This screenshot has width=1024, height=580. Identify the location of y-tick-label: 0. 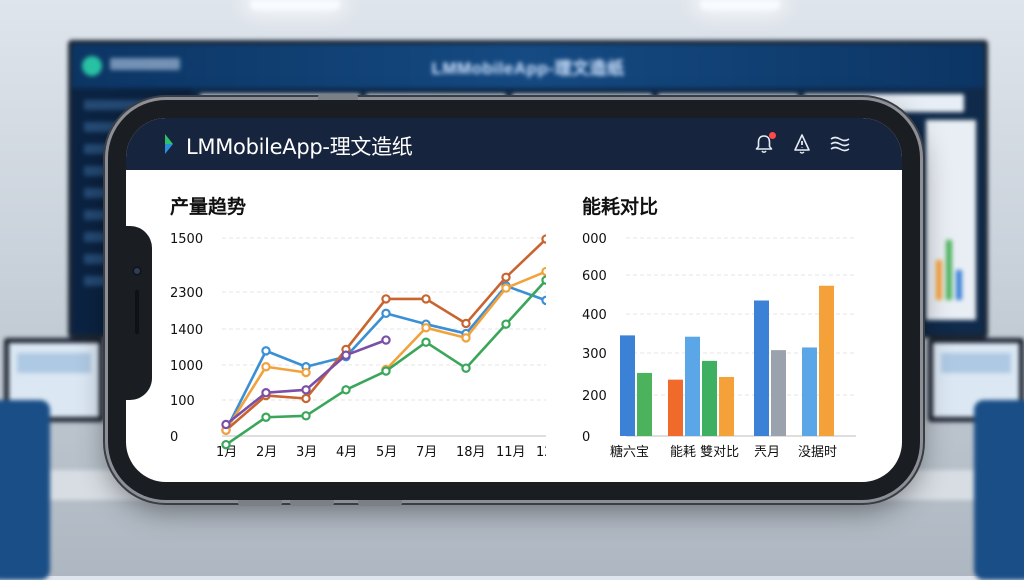
(586, 437).